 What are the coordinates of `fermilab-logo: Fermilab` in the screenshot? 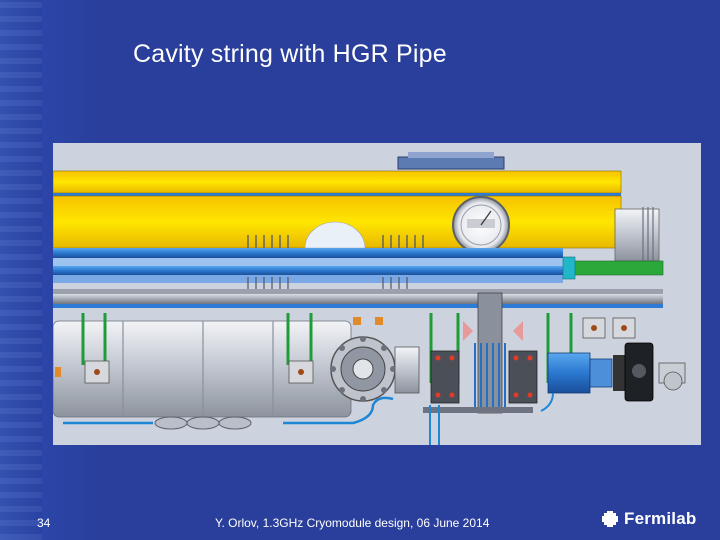 It's located at (648, 519).